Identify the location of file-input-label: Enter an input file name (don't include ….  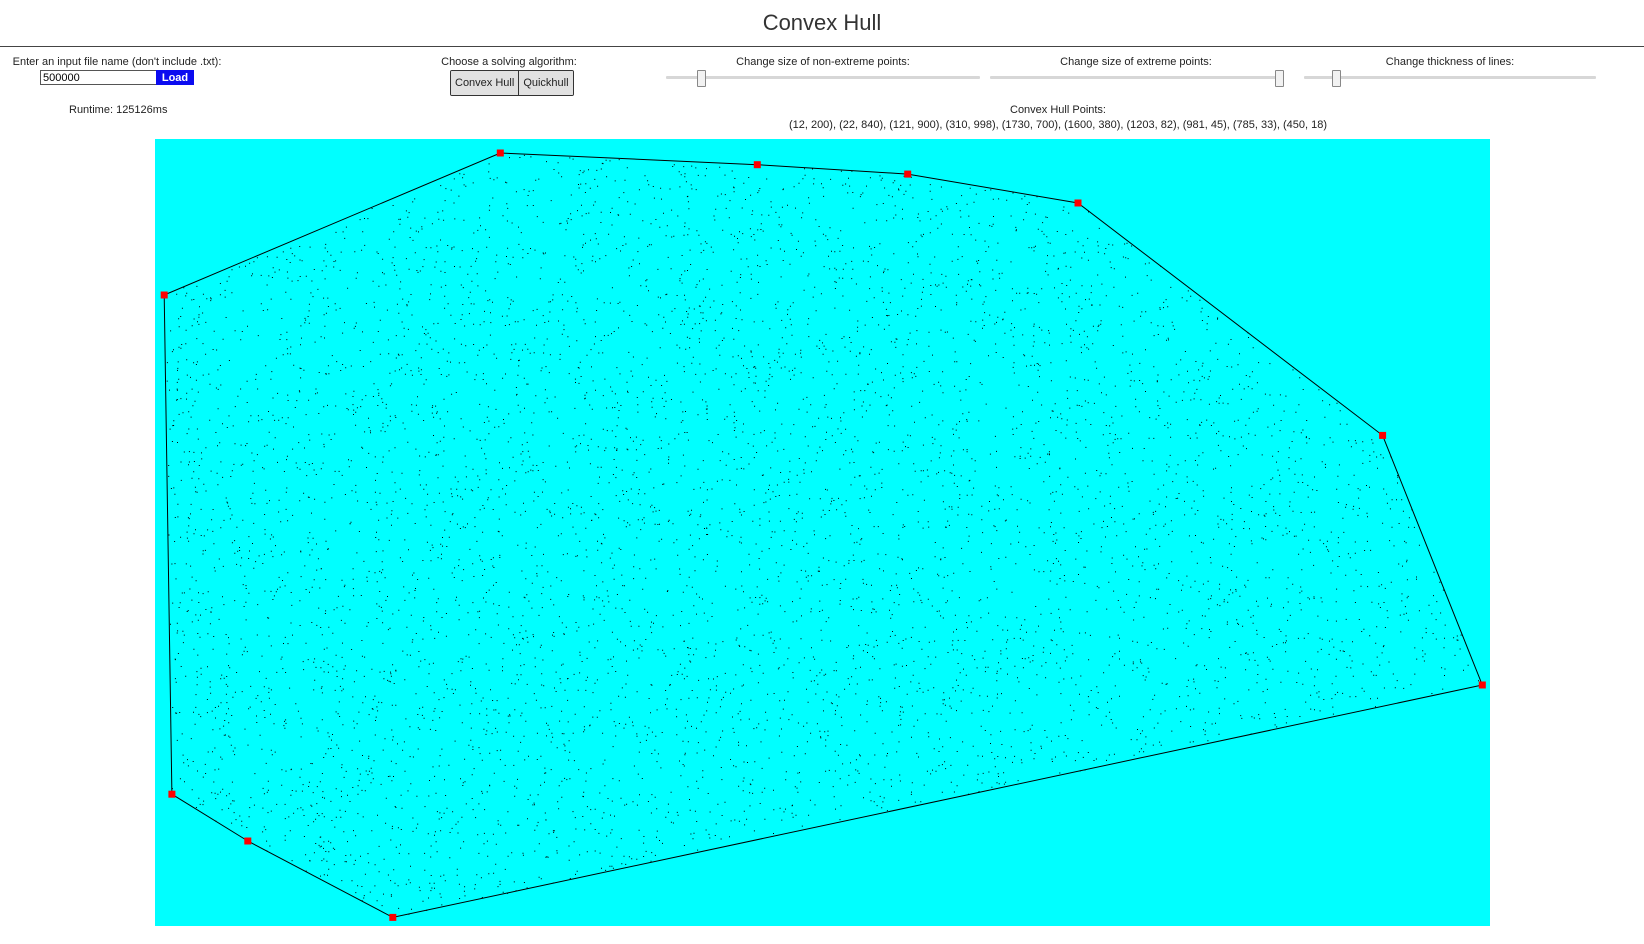
(117, 62).